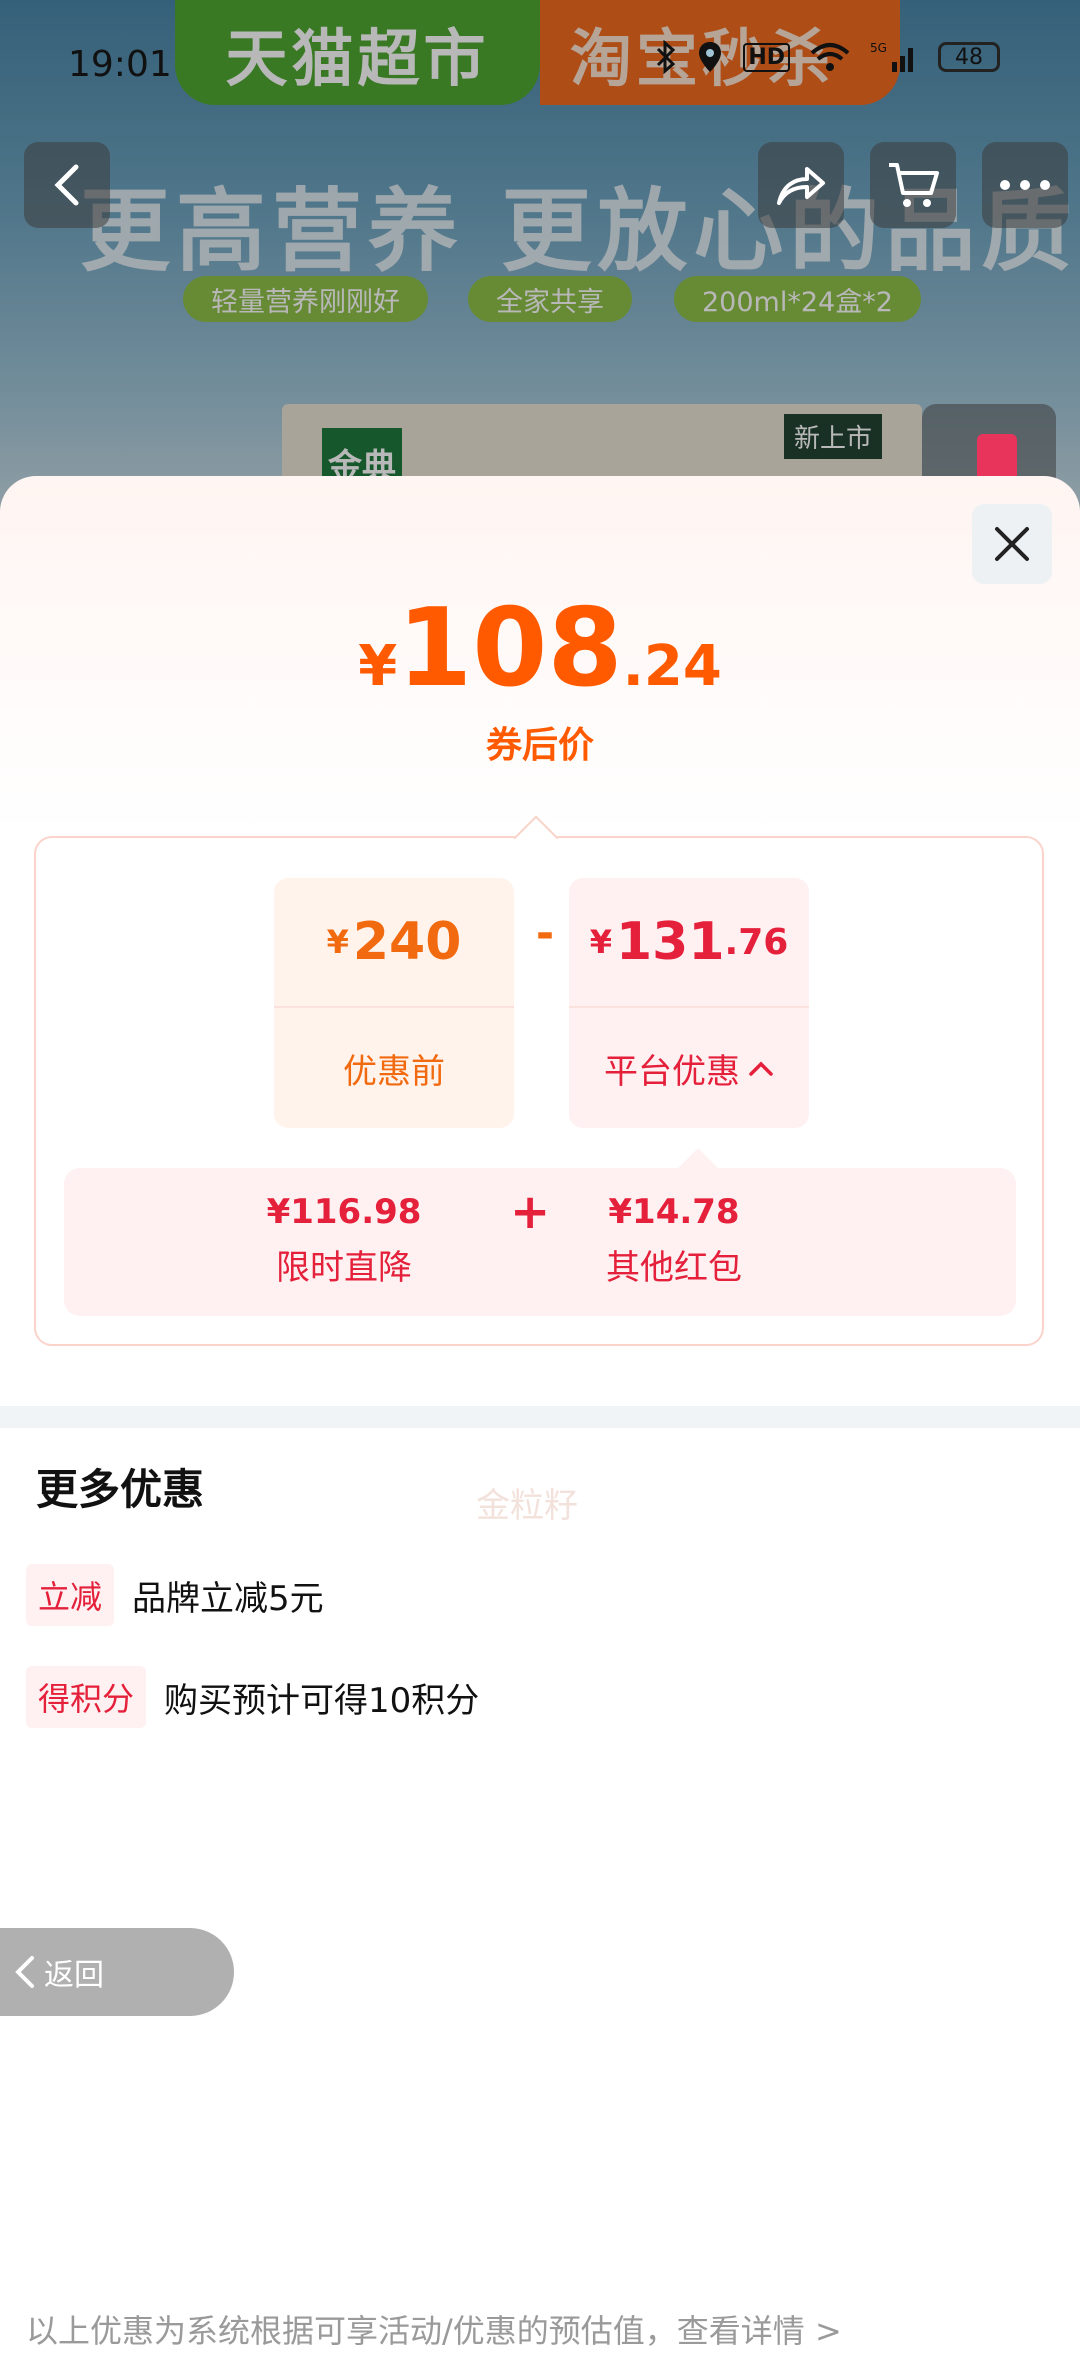 The width and height of the screenshot is (1080, 2376). Describe the element at coordinates (394, 1071) in the screenshot. I see `original-price-label: 优惠前` at that location.